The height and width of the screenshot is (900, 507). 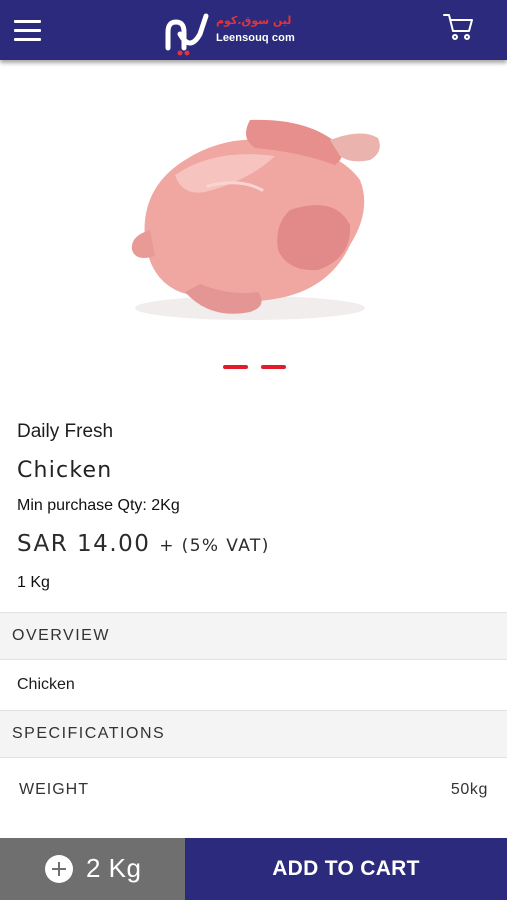 I want to click on carousel-indicators, so click(x=255, y=368).